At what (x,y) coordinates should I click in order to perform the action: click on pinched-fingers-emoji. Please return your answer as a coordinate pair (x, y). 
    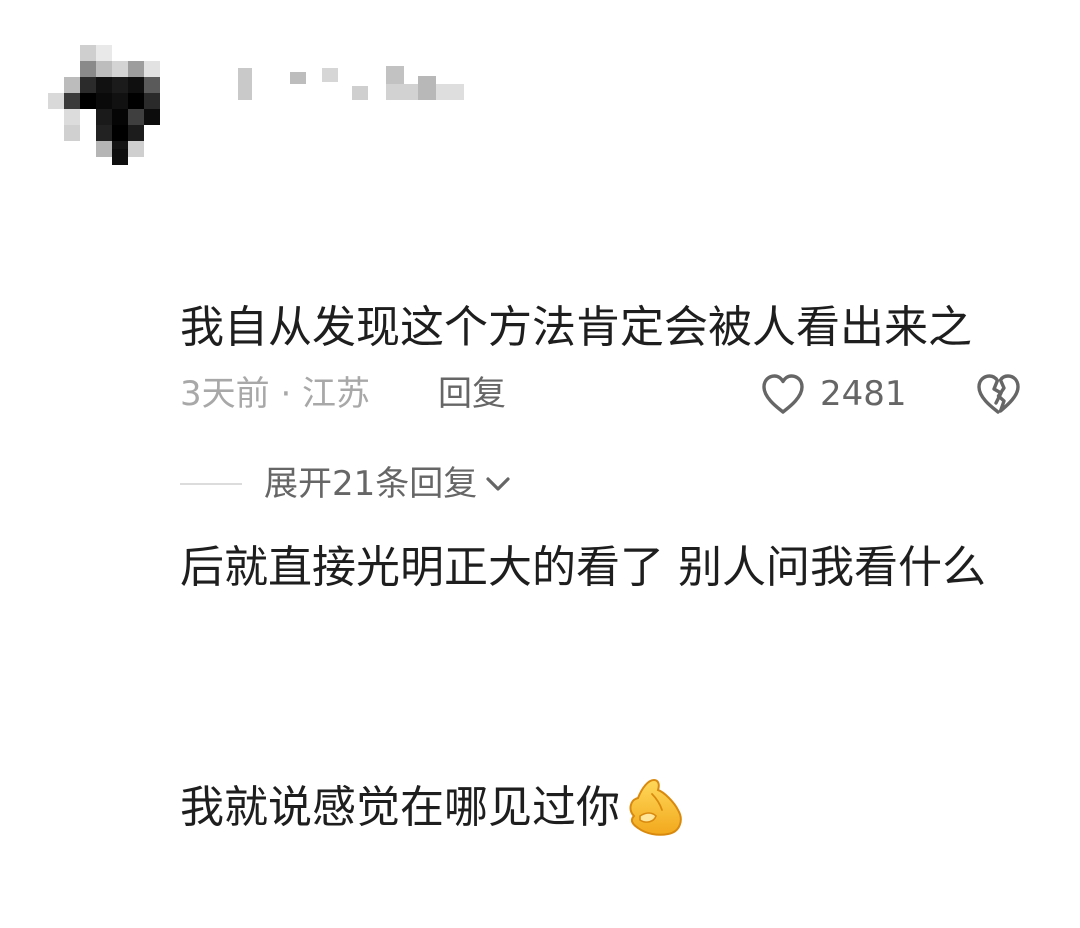
    Looking at the image, I should click on (655, 807).